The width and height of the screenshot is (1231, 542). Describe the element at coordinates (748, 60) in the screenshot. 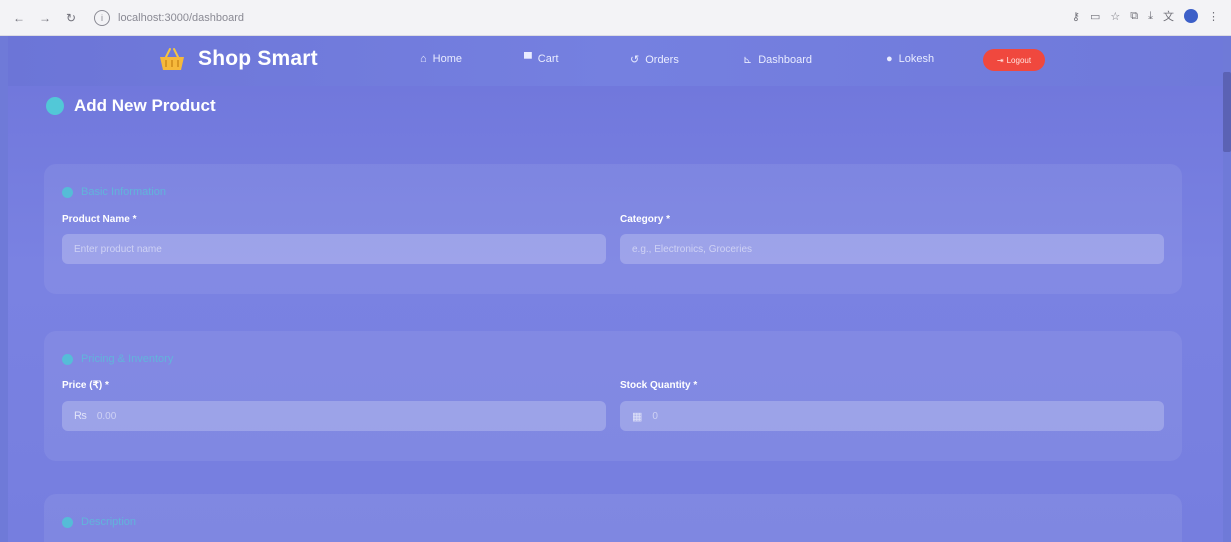

I see `chart-icon: ⊾` at that location.